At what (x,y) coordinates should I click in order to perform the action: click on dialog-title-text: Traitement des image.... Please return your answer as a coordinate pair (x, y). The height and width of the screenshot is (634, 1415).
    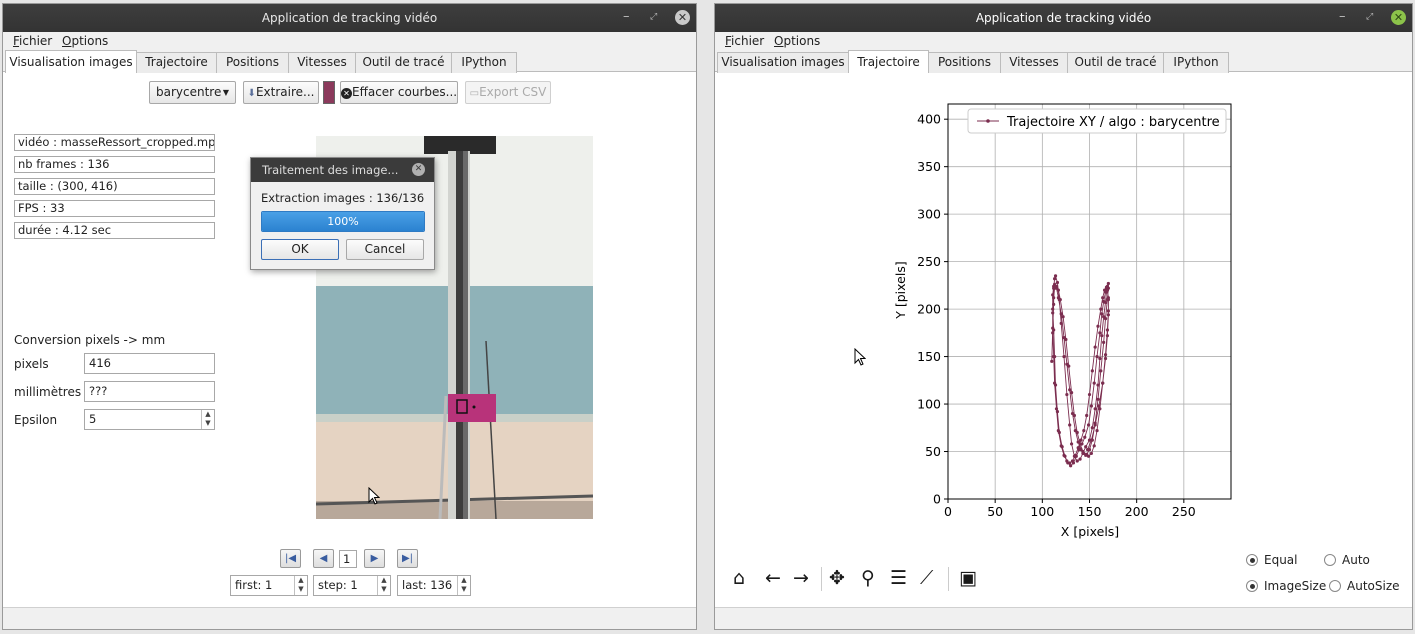
    Looking at the image, I should click on (330, 170).